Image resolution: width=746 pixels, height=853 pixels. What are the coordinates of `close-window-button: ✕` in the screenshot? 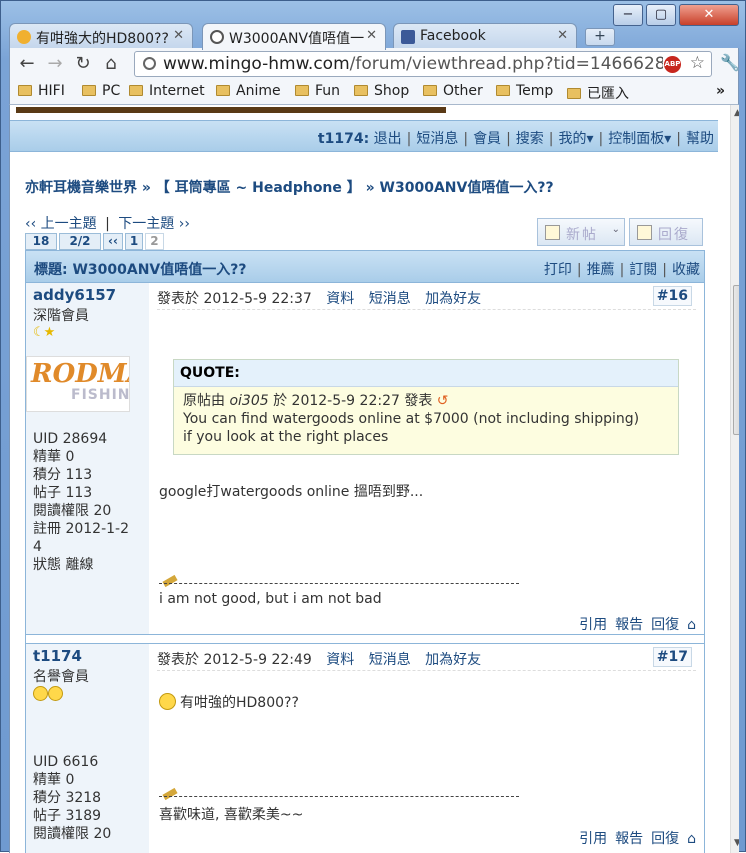 It's located at (709, 15).